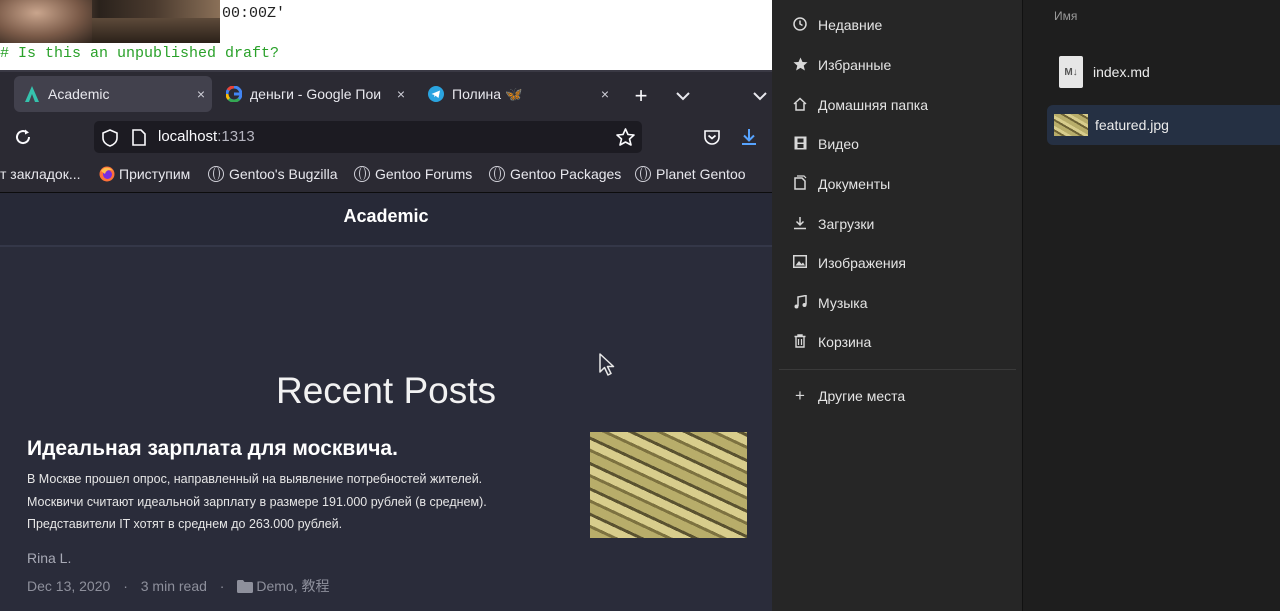 This screenshot has width=1280, height=611. What do you see at coordinates (212, 449) in the screenshot?
I see `post-title: Идеальная зарплата для москвича.` at bounding box center [212, 449].